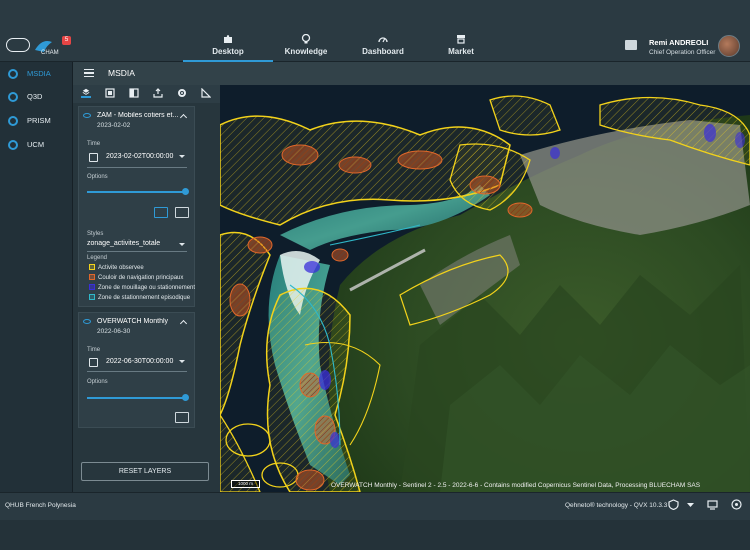  What do you see at coordinates (146, 94) in the screenshot?
I see `panel-toolbar` at bounding box center [146, 94].